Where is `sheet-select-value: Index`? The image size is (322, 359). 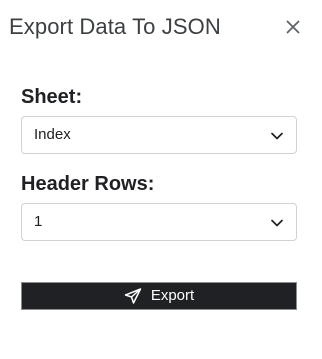 sheet-select-value: Index is located at coordinates (52, 134).